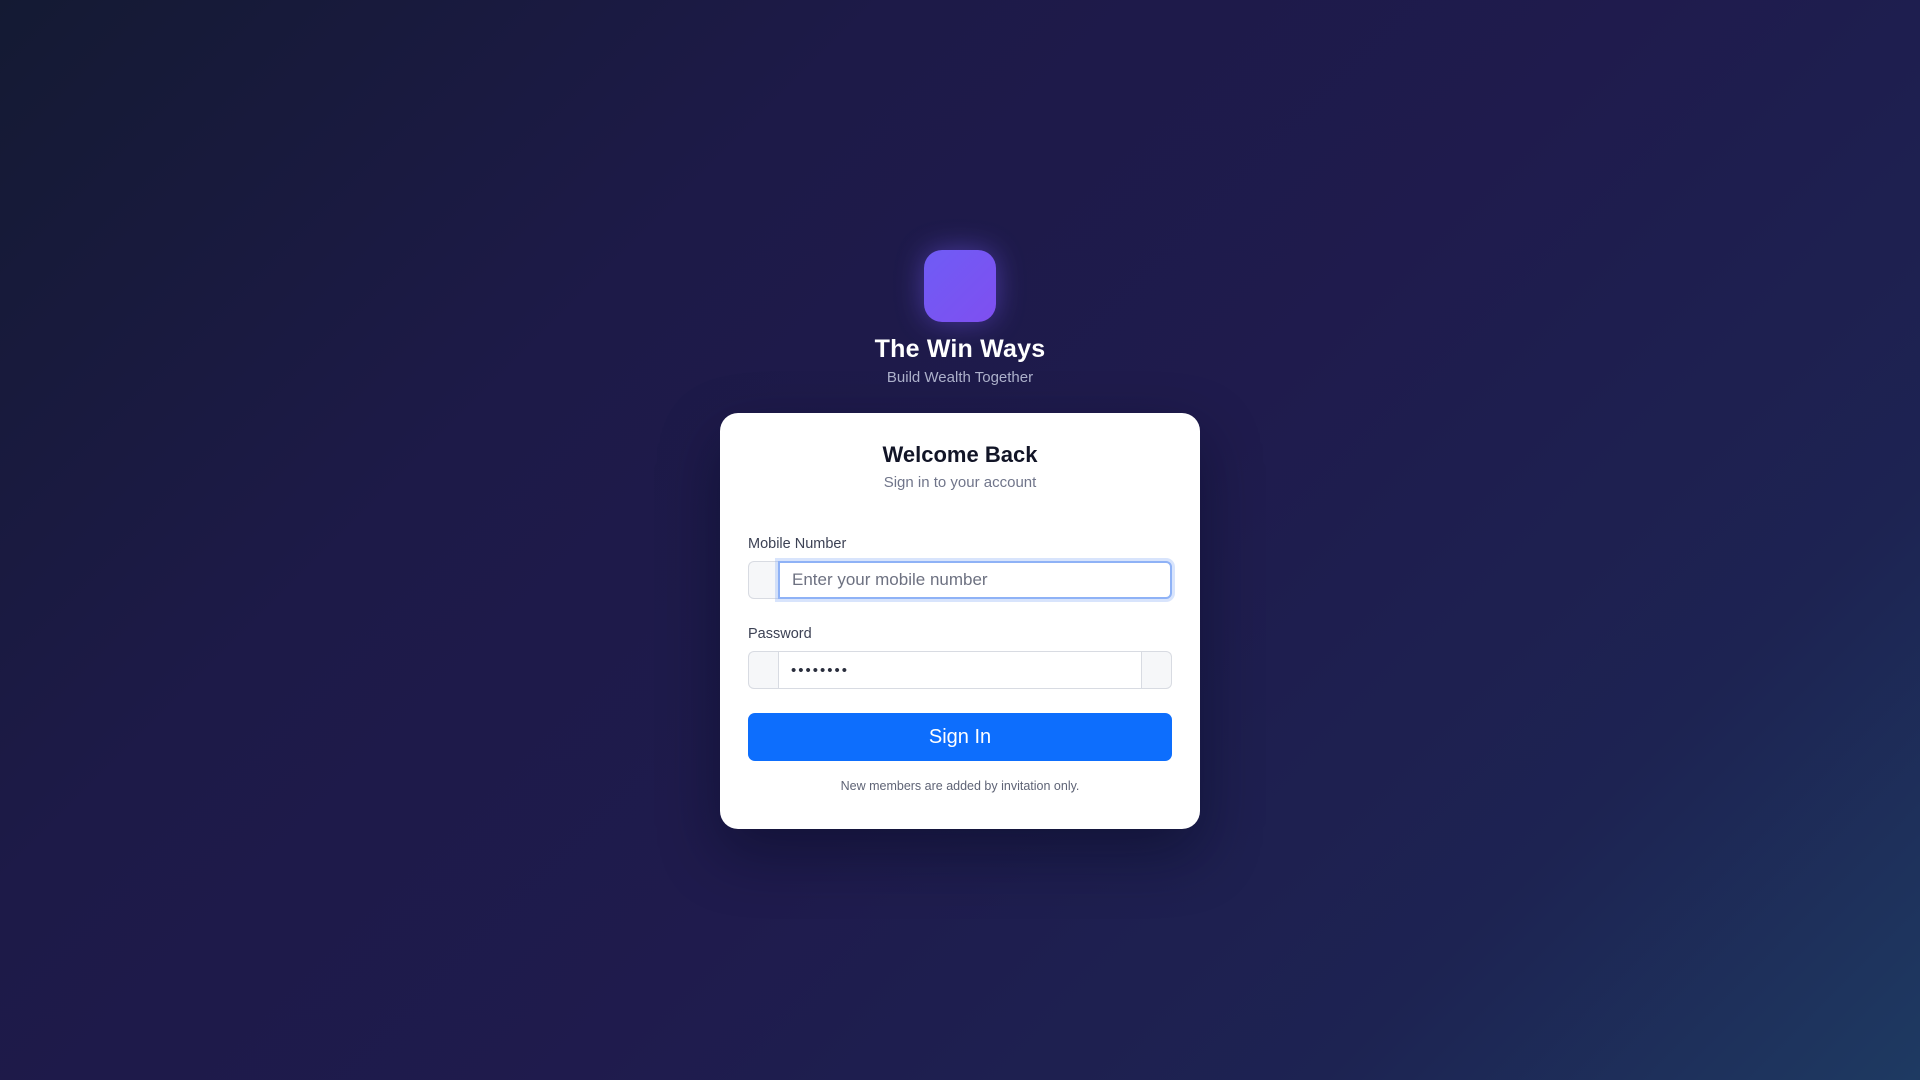  I want to click on brand-header: The Win Ways Build Wealth Together, so click(960, 319).